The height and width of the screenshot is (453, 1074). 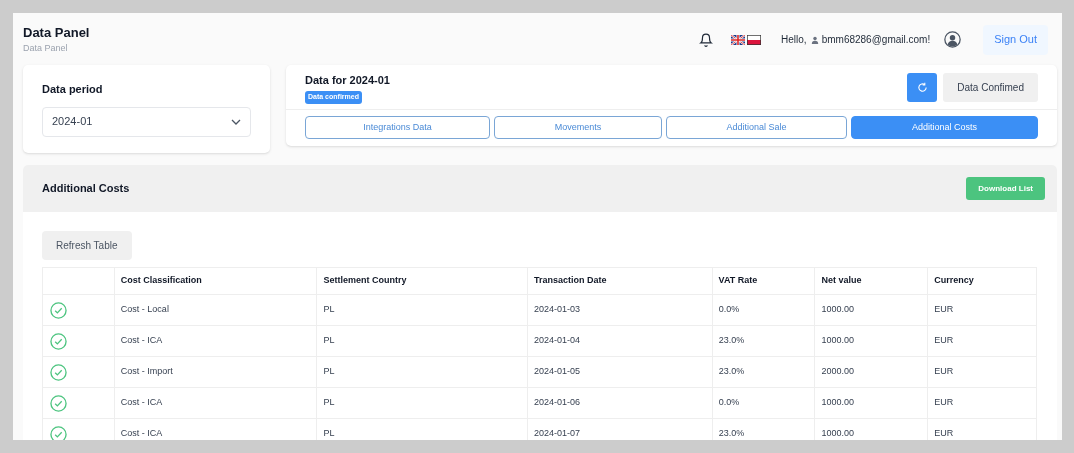 What do you see at coordinates (990, 87) in the screenshot?
I see `data-confirmed-button: Data Confimed` at bounding box center [990, 87].